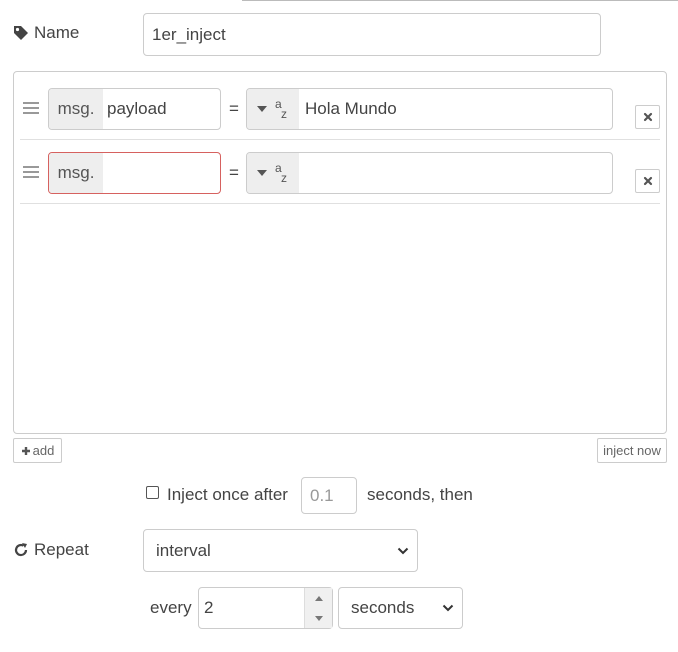 The image size is (678, 652). I want to click on inject-once-suffix: seconds, then, so click(420, 494).